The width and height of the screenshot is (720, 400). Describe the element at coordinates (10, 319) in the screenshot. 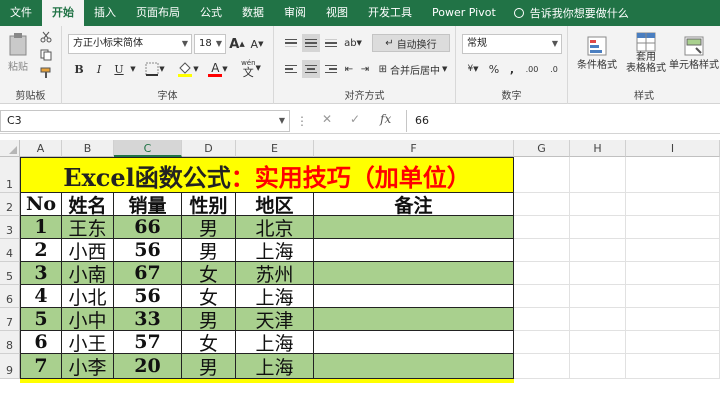

I see `row-header: 7` at that location.